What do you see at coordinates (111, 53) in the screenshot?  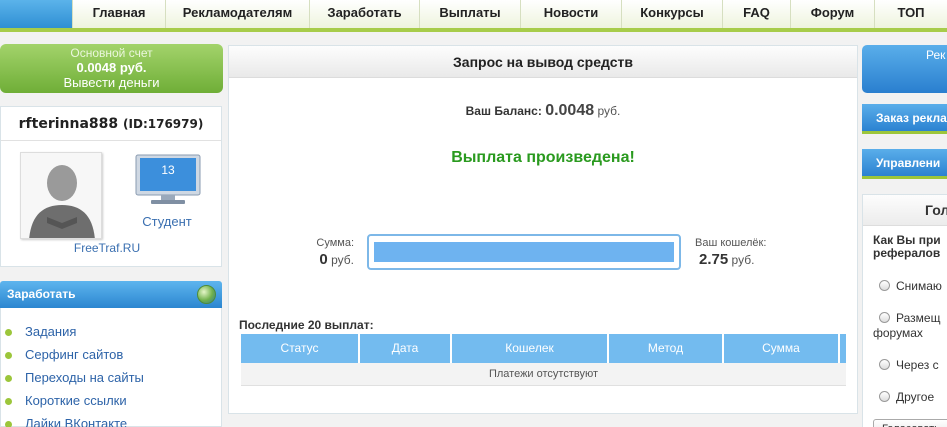 I see `account-label: Основной счет` at bounding box center [111, 53].